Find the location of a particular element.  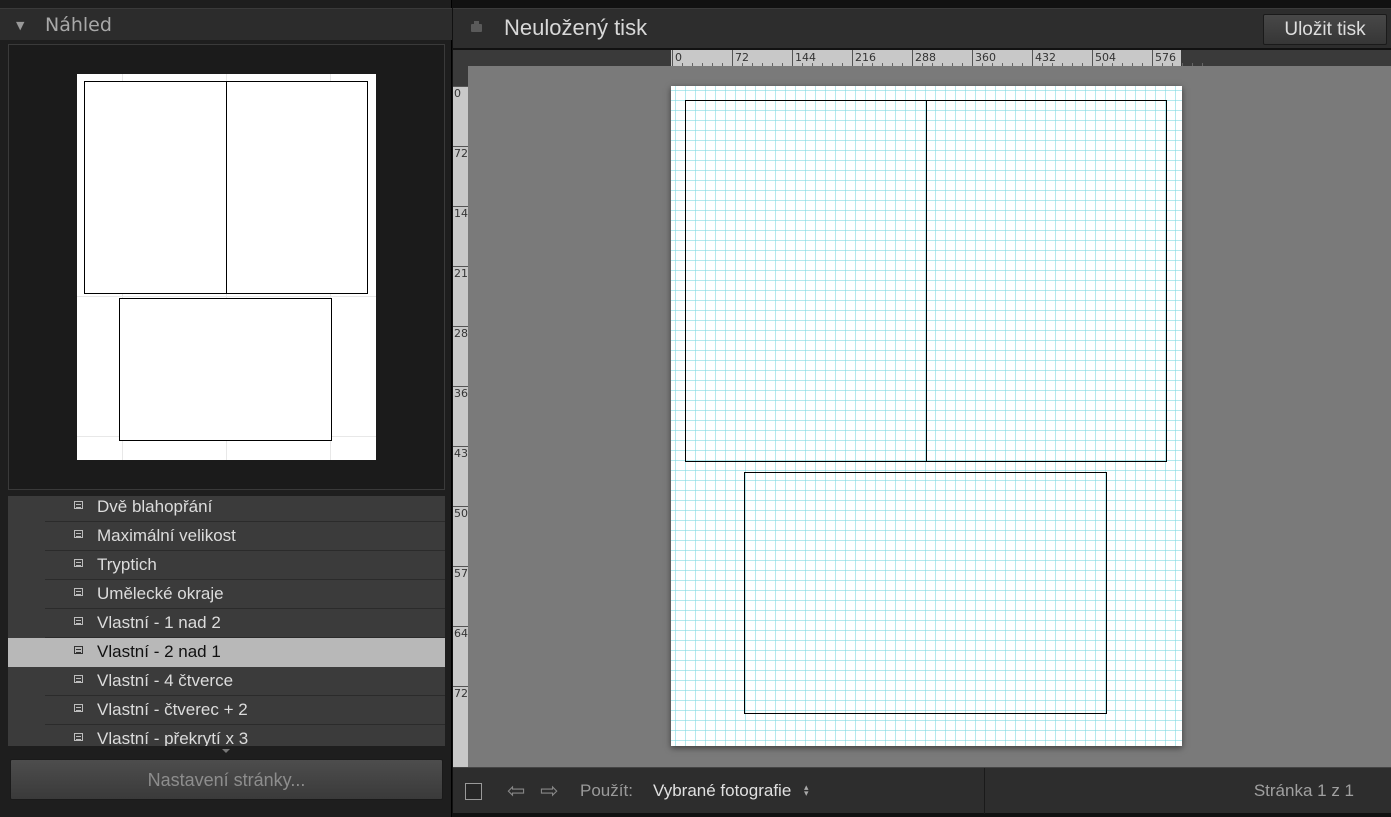

arrow-left-icon: ⇦ is located at coordinates (516, 791).